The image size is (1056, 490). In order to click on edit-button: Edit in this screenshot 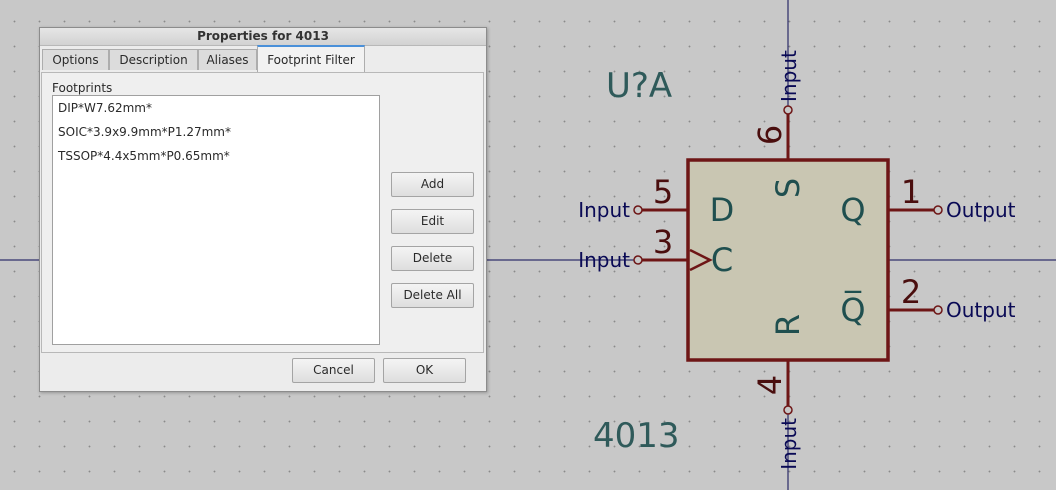, I will do `click(432, 221)`.